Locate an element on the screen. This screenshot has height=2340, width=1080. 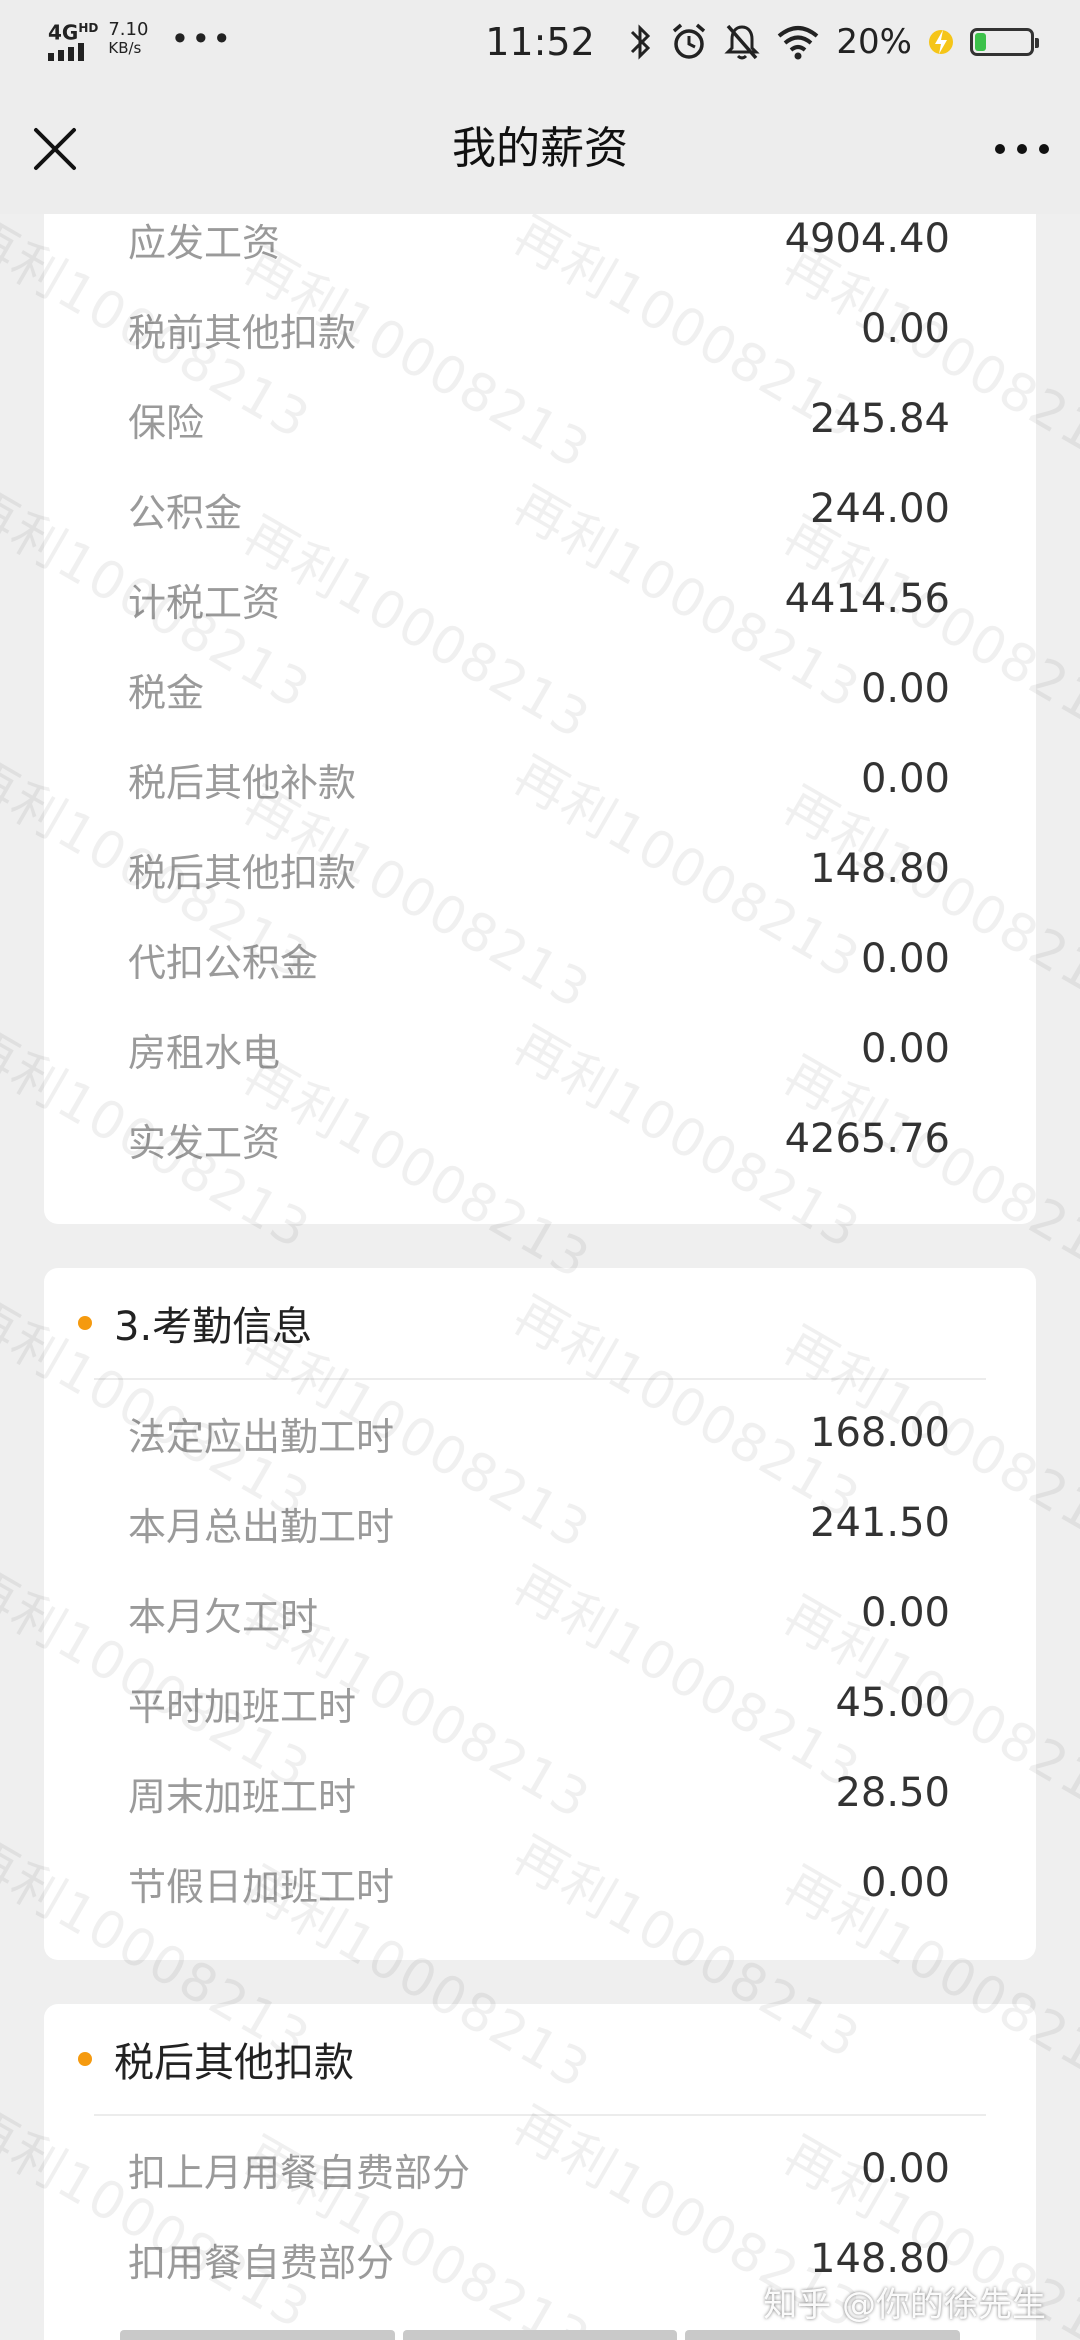
item-label: 周末加班工时 is located at coordinates (242, 1796).